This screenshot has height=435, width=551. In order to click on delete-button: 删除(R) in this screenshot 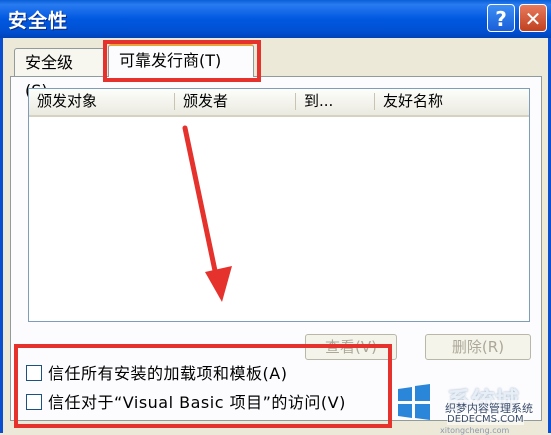, I will do `click(478, 347)`.